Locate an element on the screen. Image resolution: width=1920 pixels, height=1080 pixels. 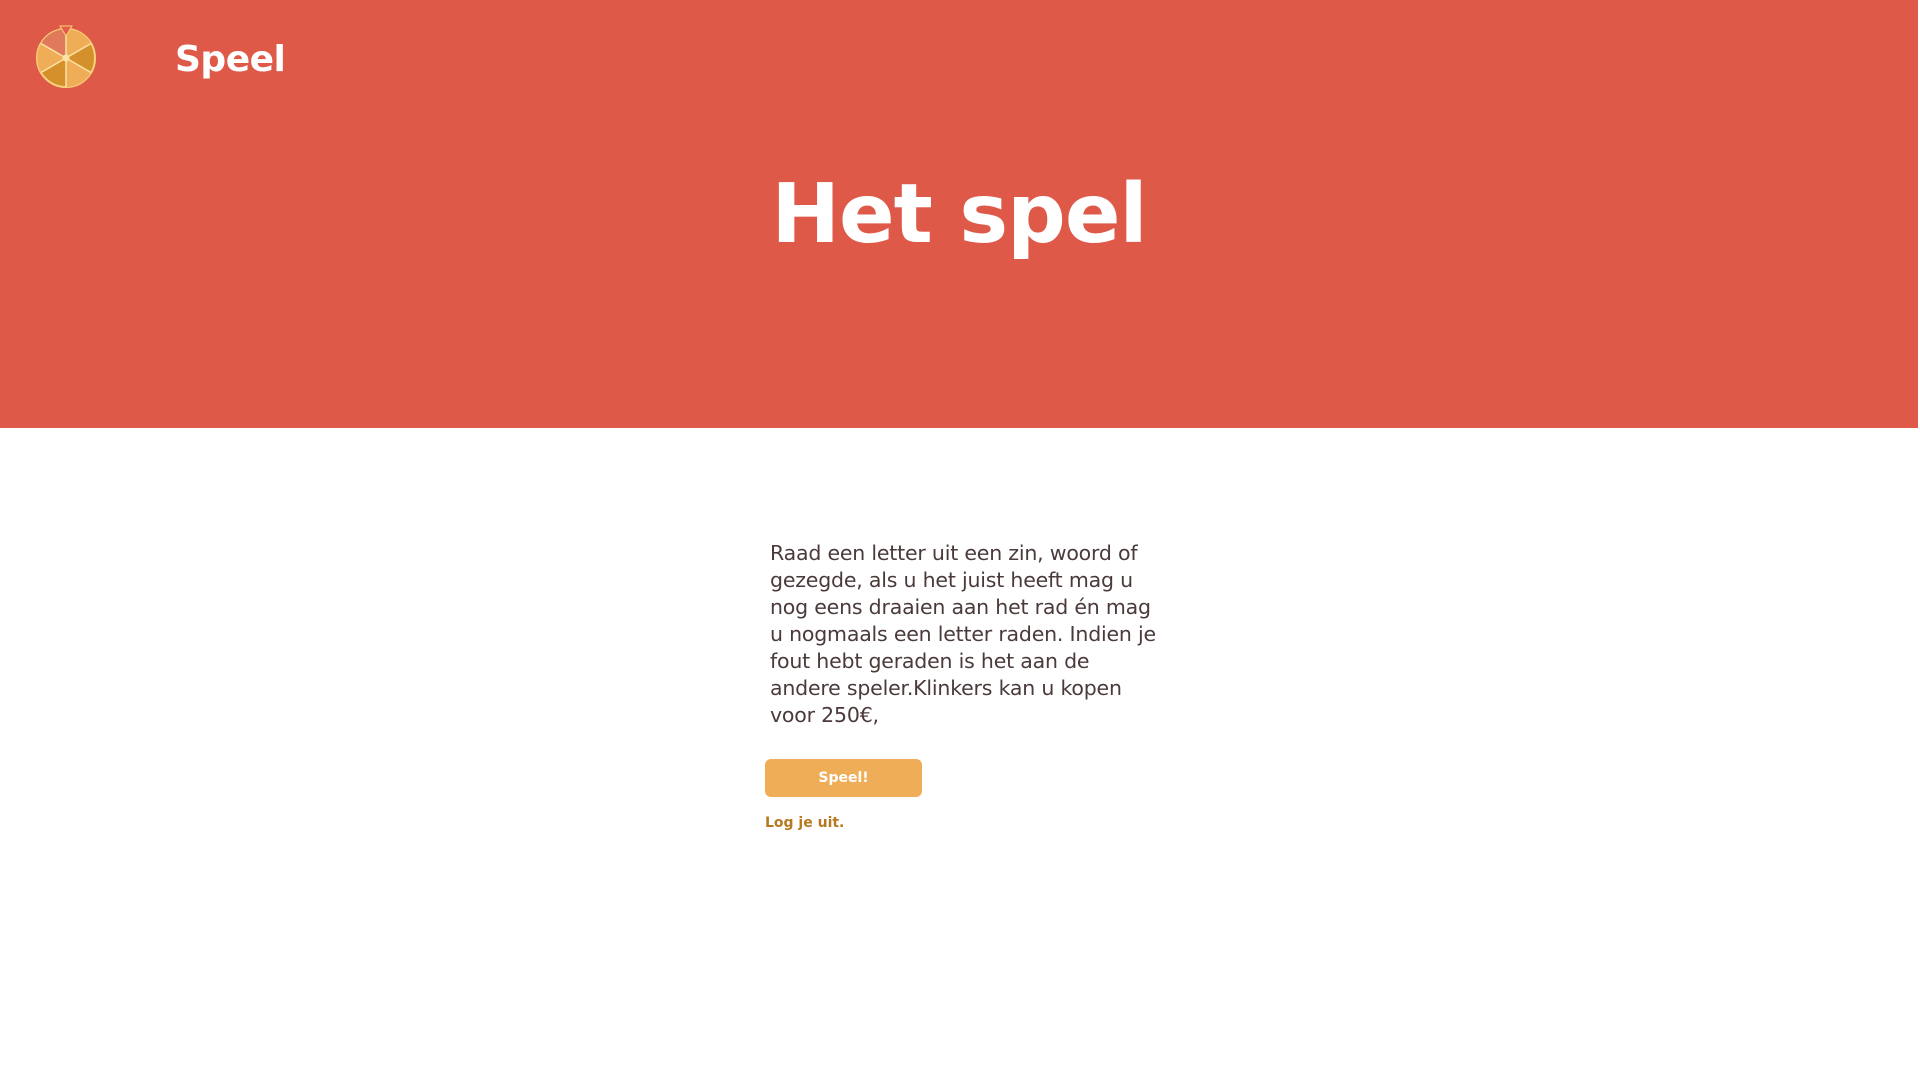
wheel-of-fortune-icon is located at coordinates (66, 57).